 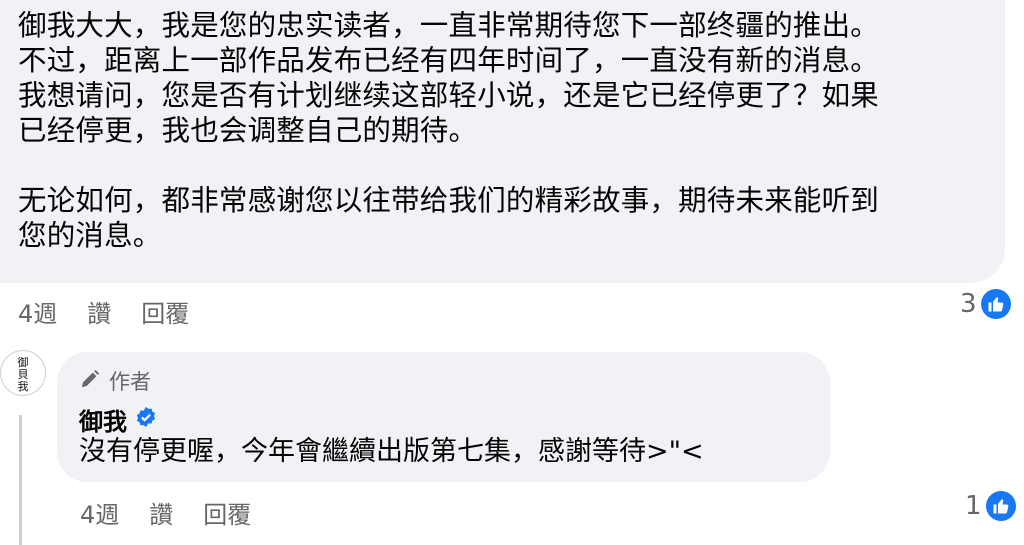 I want to click on reply-reactions: 1, so click(x=990, y=506).